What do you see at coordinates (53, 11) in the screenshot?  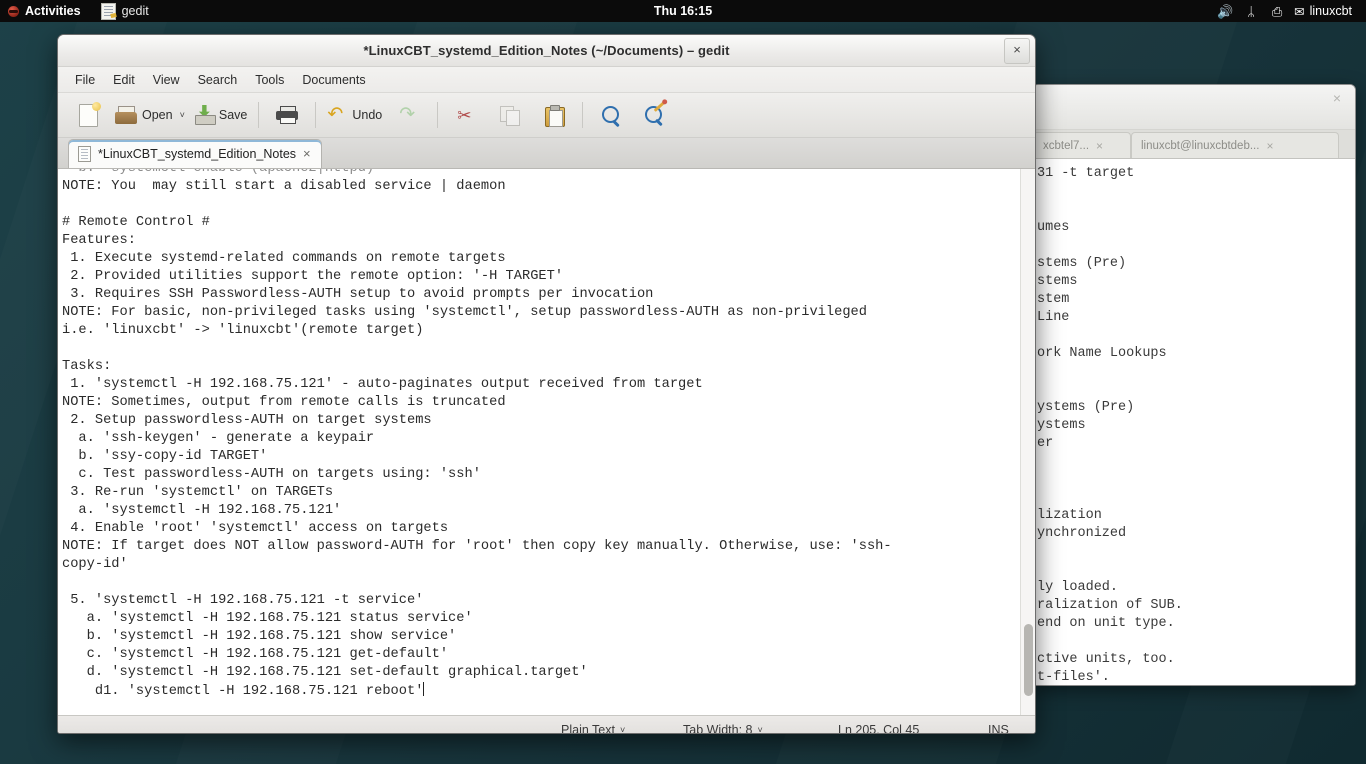 I see `activities-label: Activities` at bounding box center [53, 11].